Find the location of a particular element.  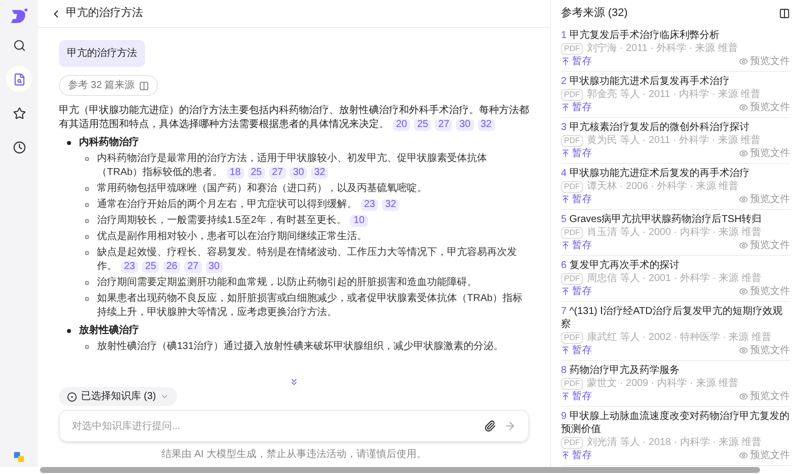

panel-toggle-icon is located at coordinates (784, 13).